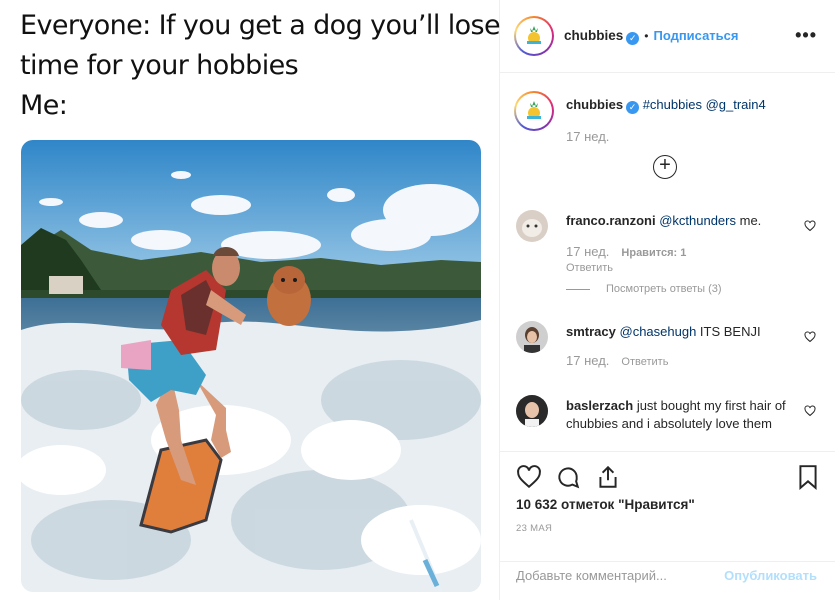 The image size is (835, 600). Describe the element at coordinates (651, 36) in the screenshot. I see `header-user-line: chubbies ✓ • Подписаться` at that location.